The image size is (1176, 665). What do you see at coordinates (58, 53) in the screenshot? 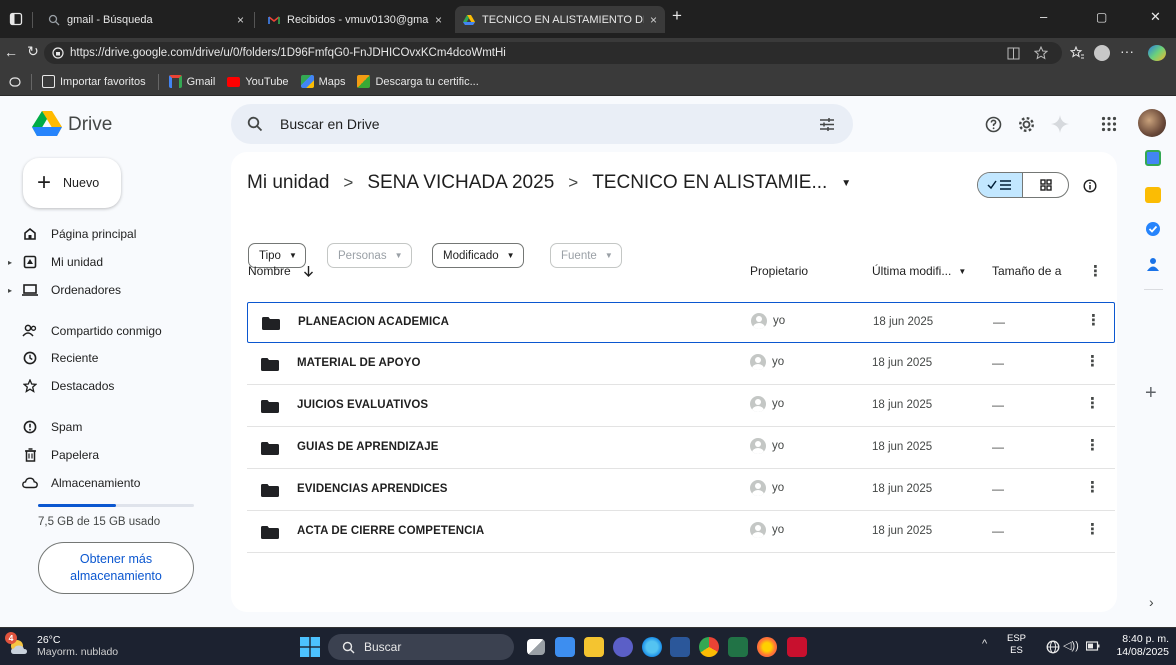
I see `site-info-icon` at bounding box center [58, 53].